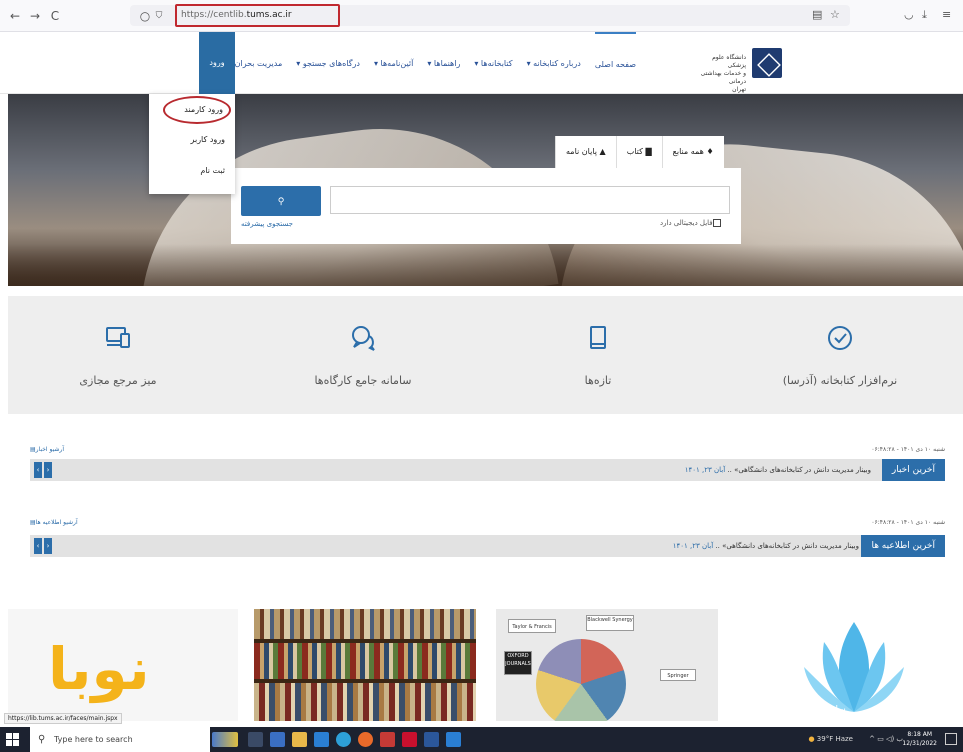 The height and width of the screenshot is (752, 963). Describe the element at coordinates (598, 355) in the screenshot. I see `feature-new-arrivals: تازه‌ها` at that location.